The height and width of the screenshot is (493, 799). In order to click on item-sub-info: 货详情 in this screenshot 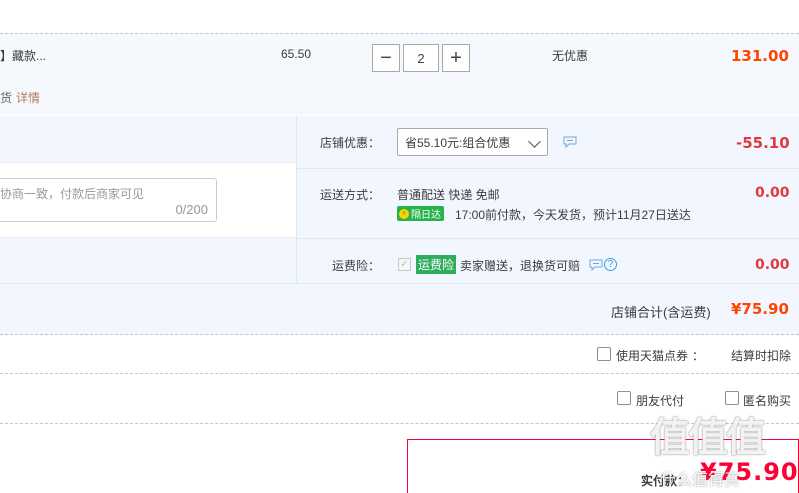, I will do `click(20, 97)`.